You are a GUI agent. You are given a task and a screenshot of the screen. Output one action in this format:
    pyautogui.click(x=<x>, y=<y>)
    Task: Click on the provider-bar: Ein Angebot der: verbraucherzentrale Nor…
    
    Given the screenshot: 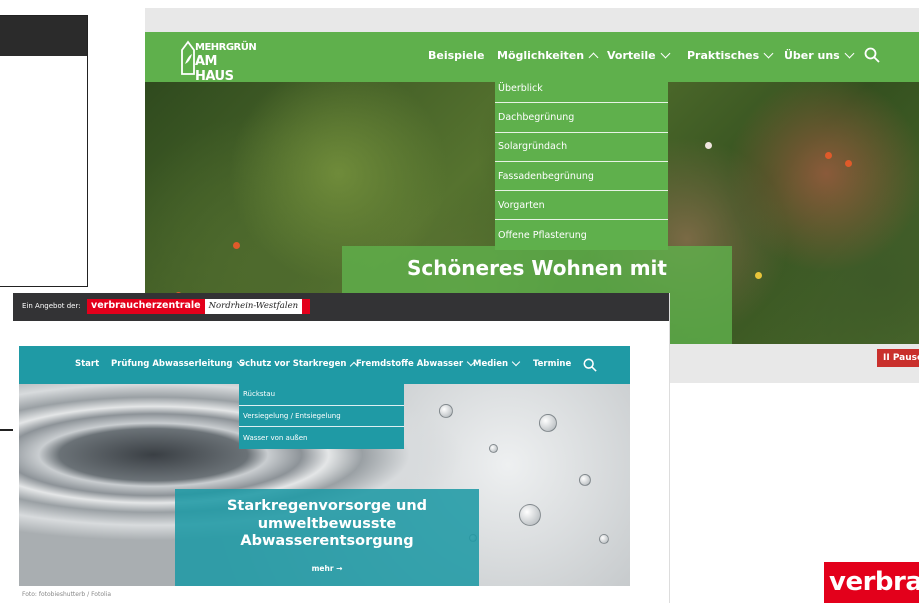 What is the action you would take?
    pyautogui.click(x=341, y=307)
    